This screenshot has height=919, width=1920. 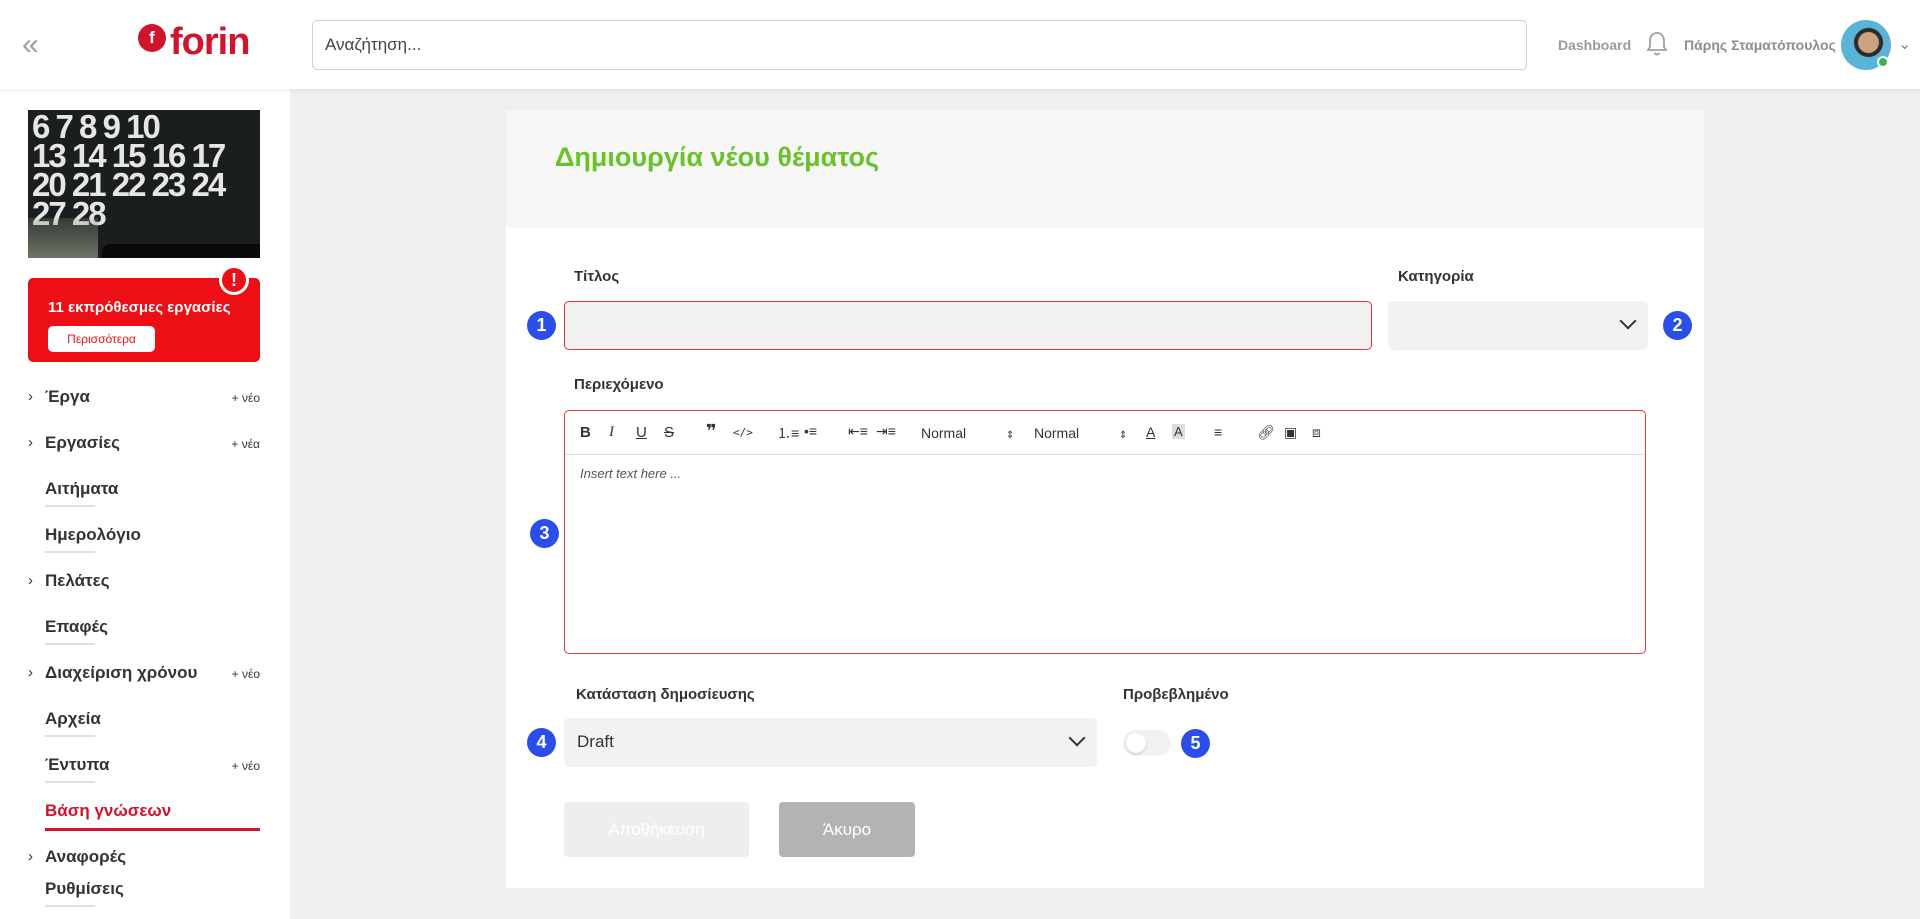 I want to click on title-input, so click(x=968, y=325).